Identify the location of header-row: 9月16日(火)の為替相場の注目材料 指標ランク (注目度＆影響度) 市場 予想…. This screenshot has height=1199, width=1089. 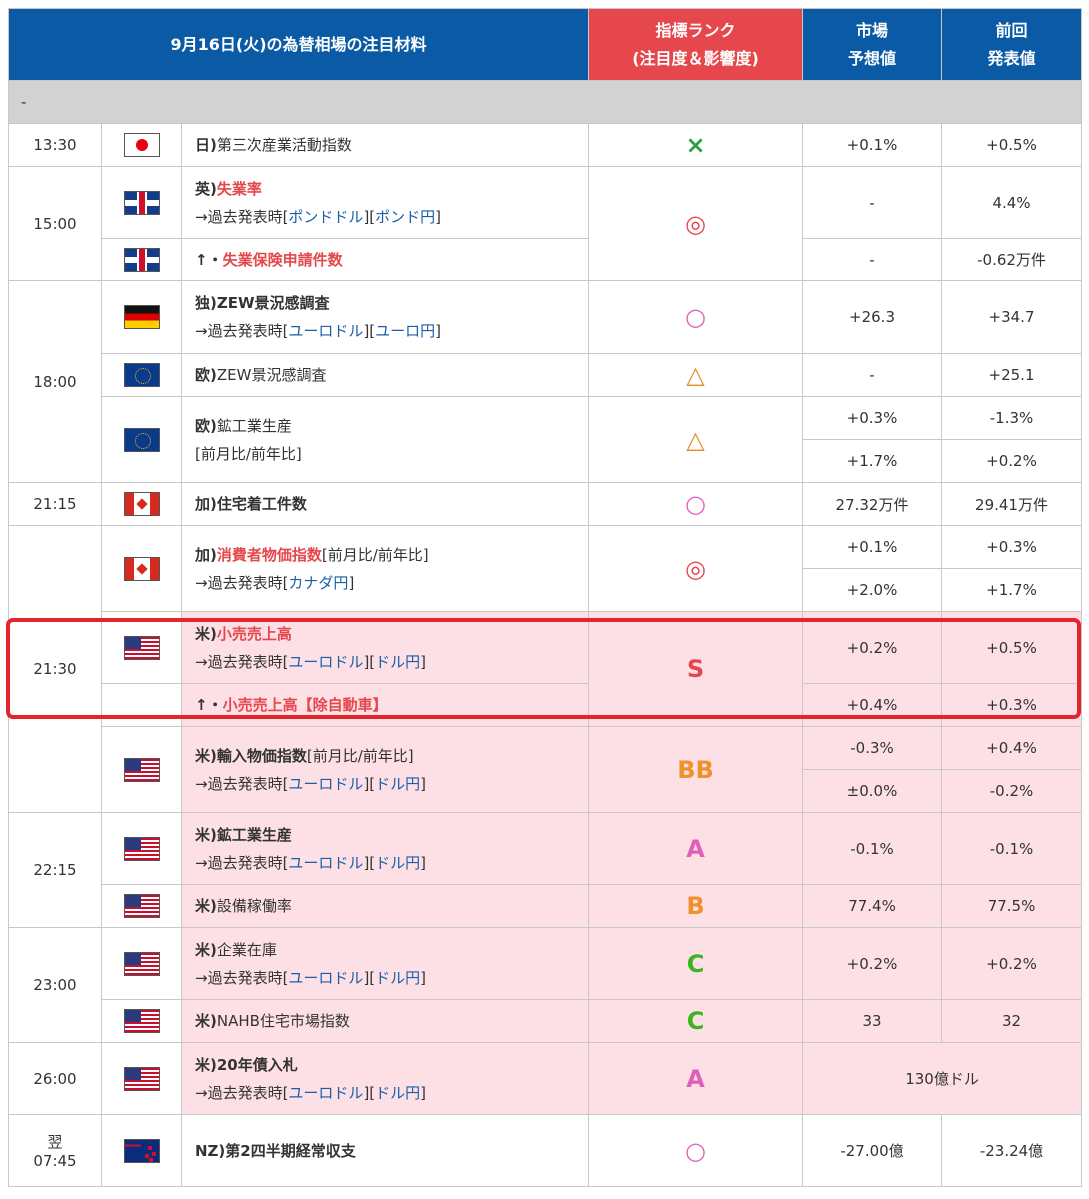
(545, 44).